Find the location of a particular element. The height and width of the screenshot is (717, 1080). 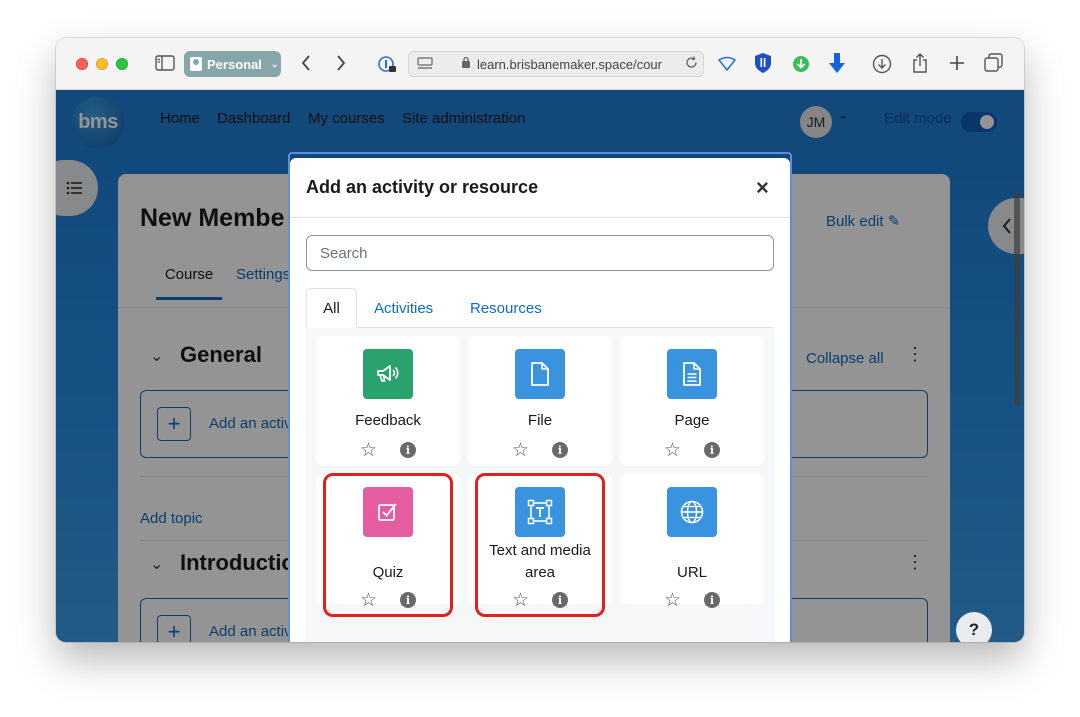

address-bar: learn.brisbanemaker.space/cour is located at coordinates (556, 64).